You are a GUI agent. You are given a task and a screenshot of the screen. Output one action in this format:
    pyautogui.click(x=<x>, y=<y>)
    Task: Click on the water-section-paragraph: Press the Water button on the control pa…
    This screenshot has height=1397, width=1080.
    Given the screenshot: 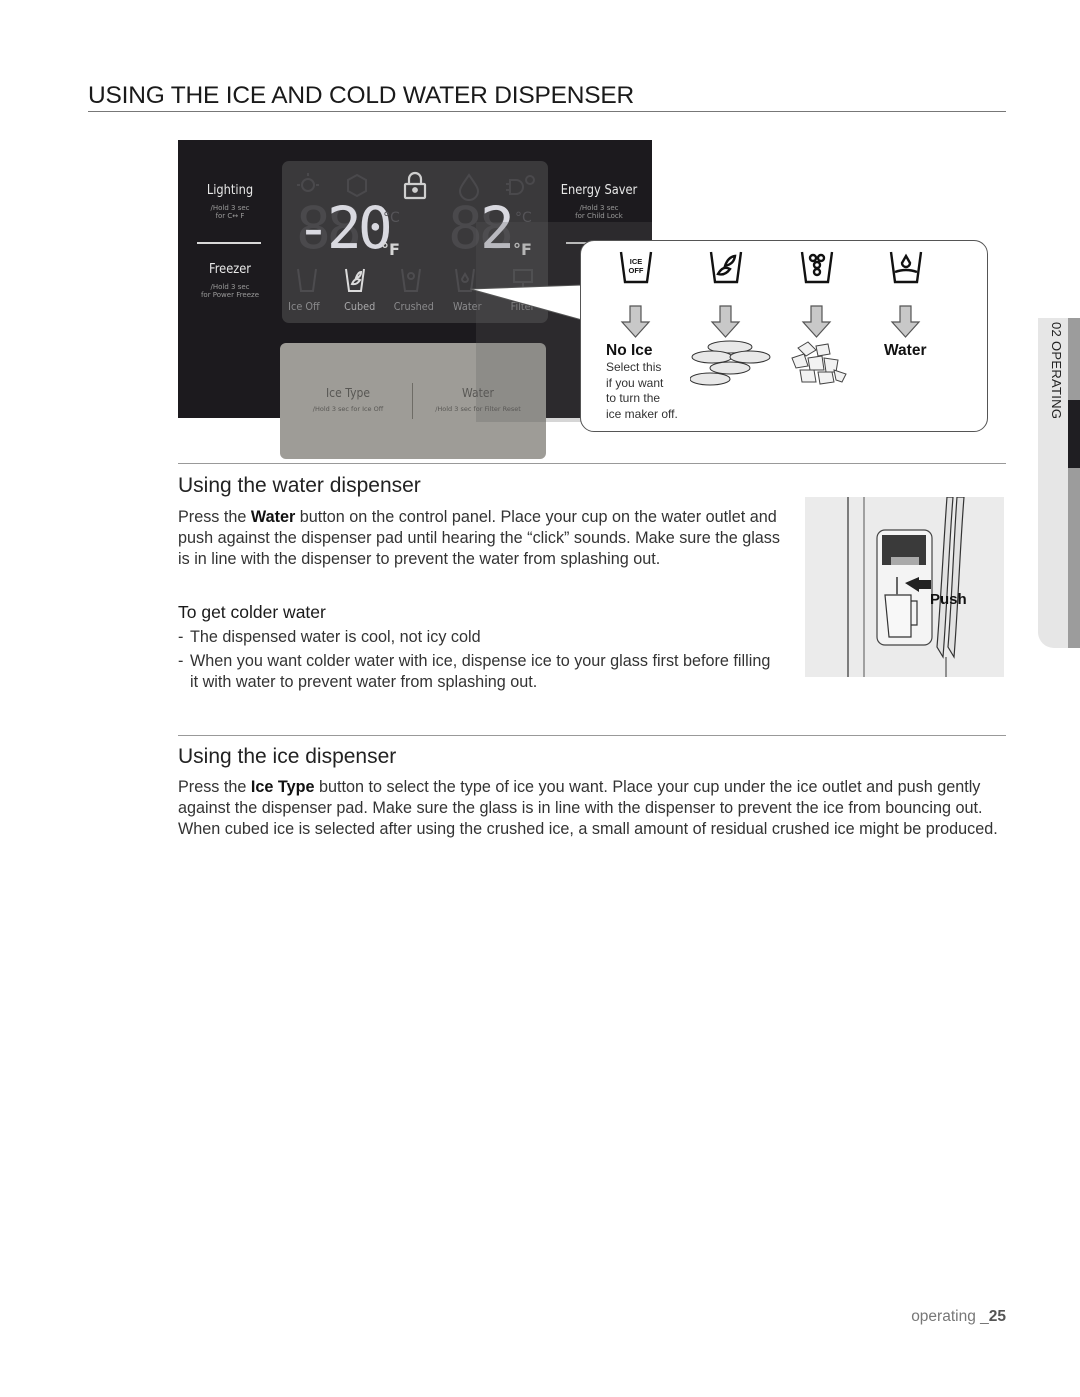 What is the action you would take?
    pyautogui.click(x=485, y=538)
    